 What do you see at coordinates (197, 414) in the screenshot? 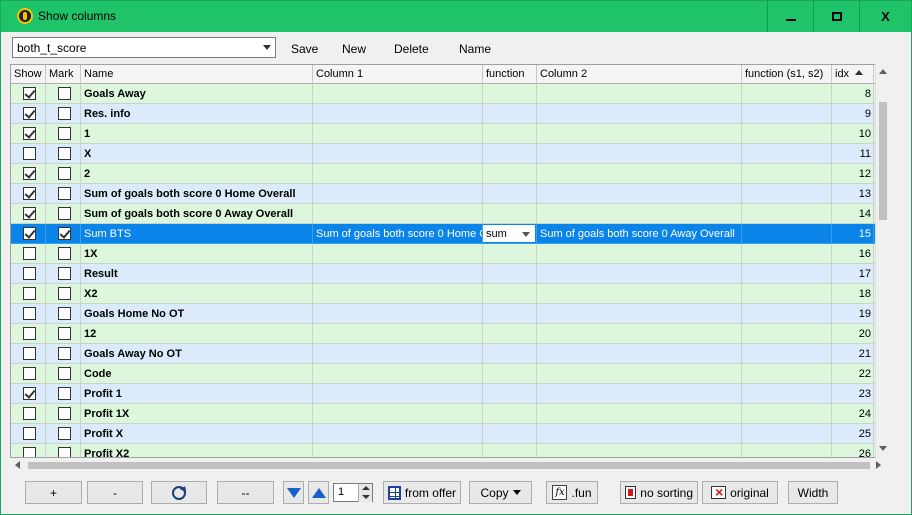
I see `column-name-cell: Profit 1X` at bounding box center [197, 414].